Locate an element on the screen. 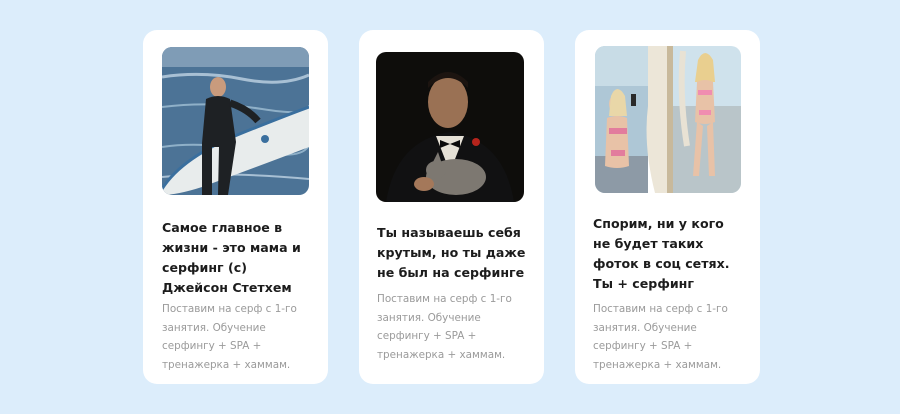 The height and width of the screenshot is (414, 900). bikini-selfie-photo is located at coordinates (668, 119).